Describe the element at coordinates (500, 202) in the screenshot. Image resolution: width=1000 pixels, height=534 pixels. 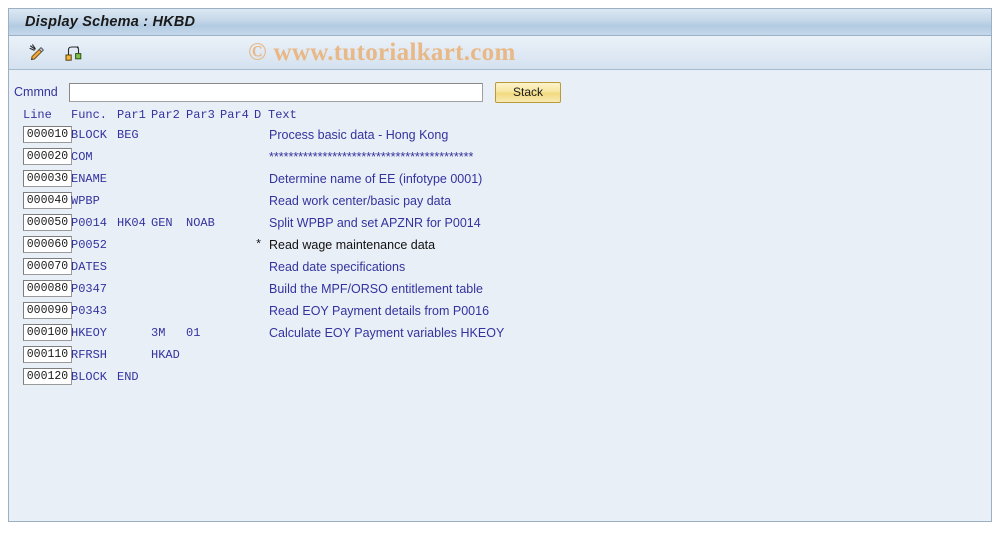
I see `table-row: WPBP Read work center/basic pay data` at that location.